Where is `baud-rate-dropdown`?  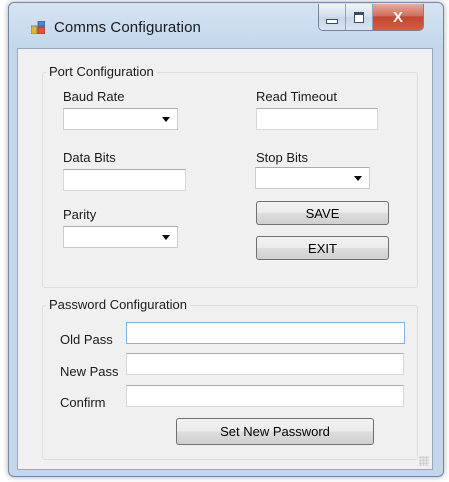
baud-rate-dropdown is located at coordinates (120, 119).